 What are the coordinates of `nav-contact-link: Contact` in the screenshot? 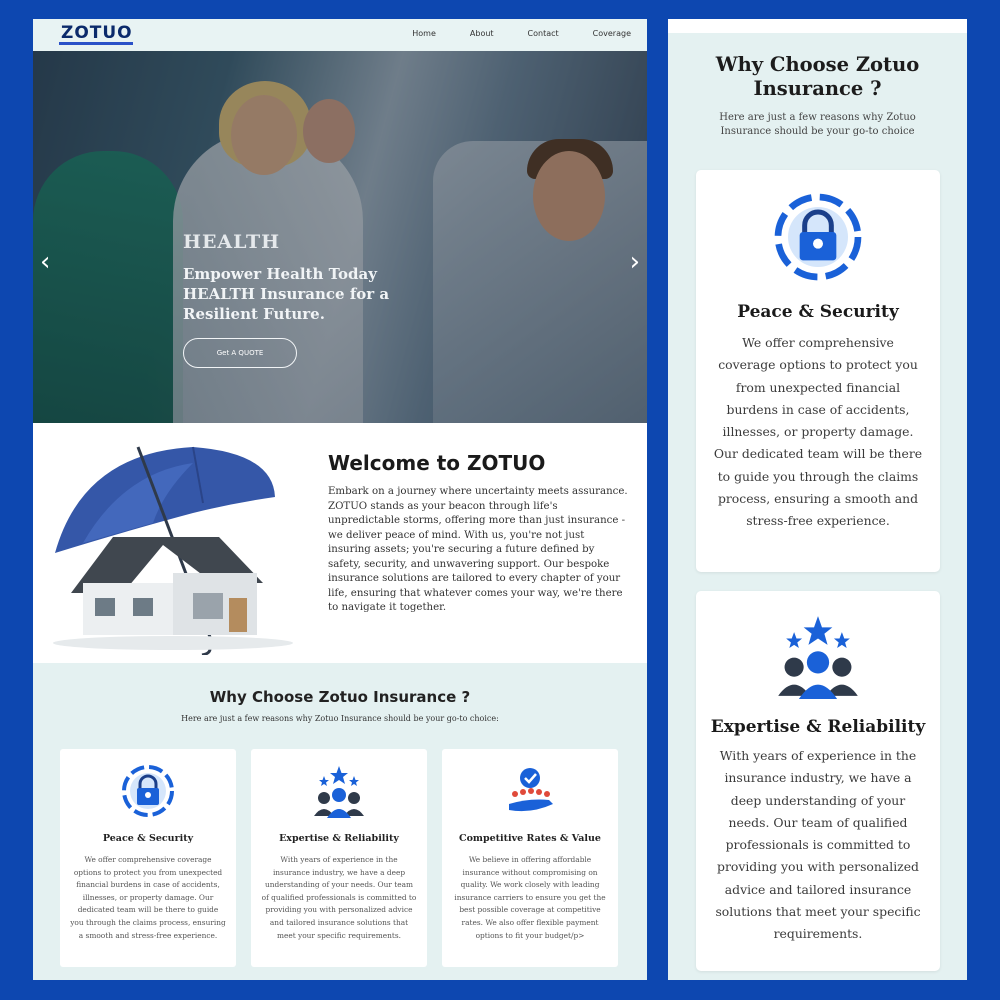 It's located at (543, 33).